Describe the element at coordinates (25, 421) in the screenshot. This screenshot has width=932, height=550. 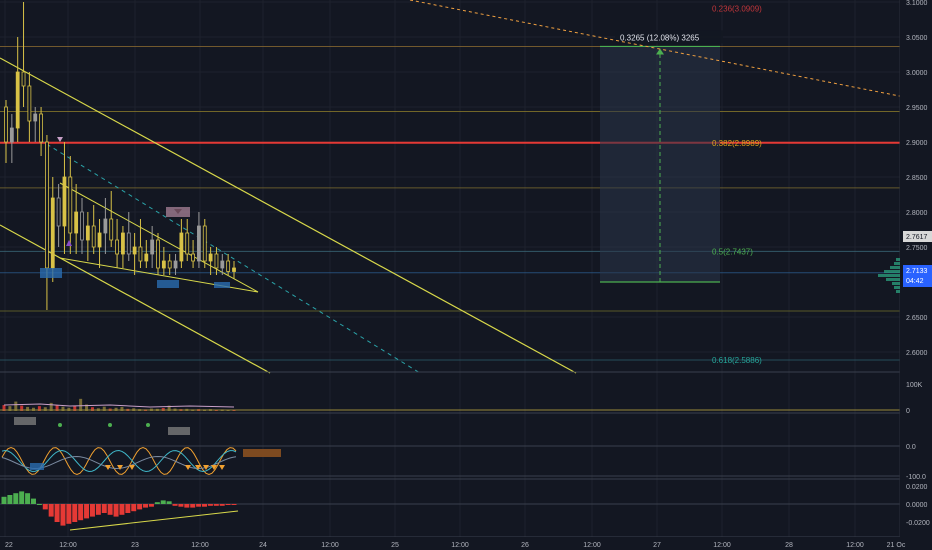
I see `osc-marker` at that location.